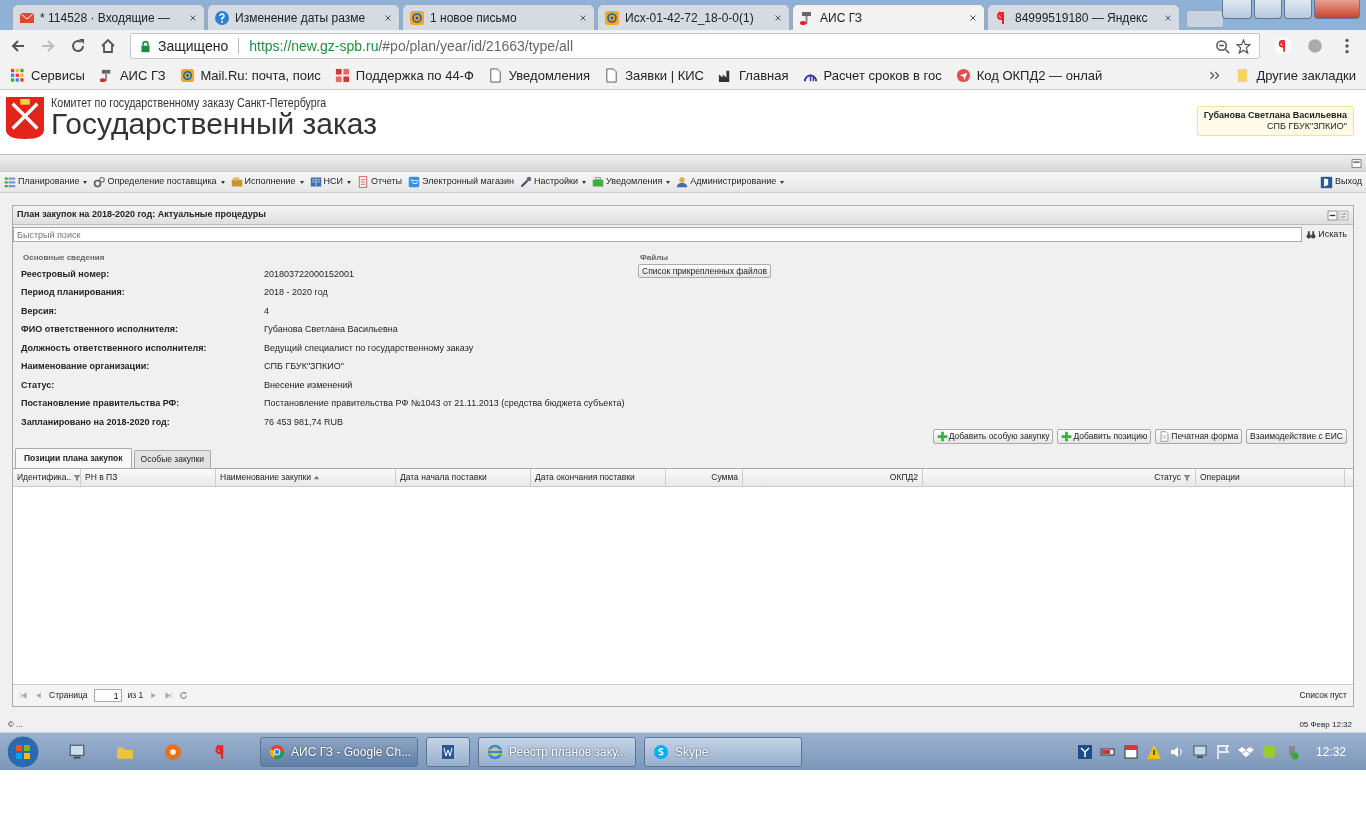 The height and width of the screenshot is (825, 1366). I want to click on menu-item: Настройки, so click(553, 182).